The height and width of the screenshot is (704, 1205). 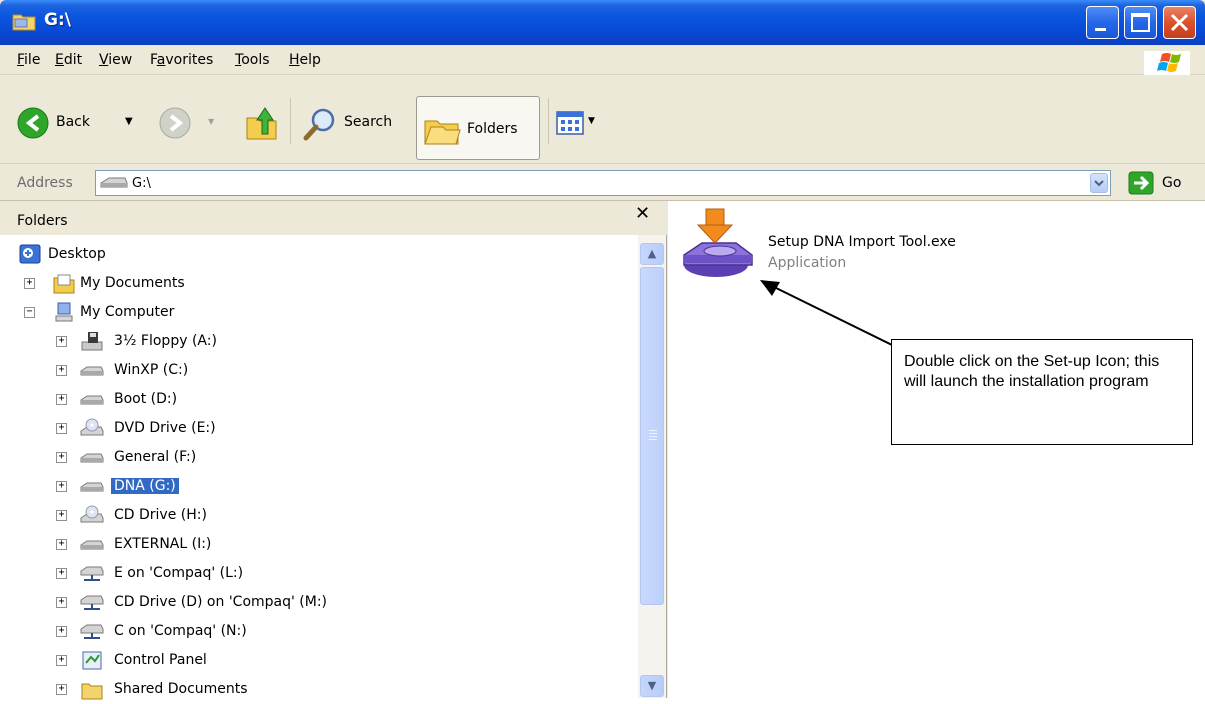 What do you see at coordinates (319, 255) in the screenshot?
I see `tree-item: Desktop` at bounding box center [319, 255].